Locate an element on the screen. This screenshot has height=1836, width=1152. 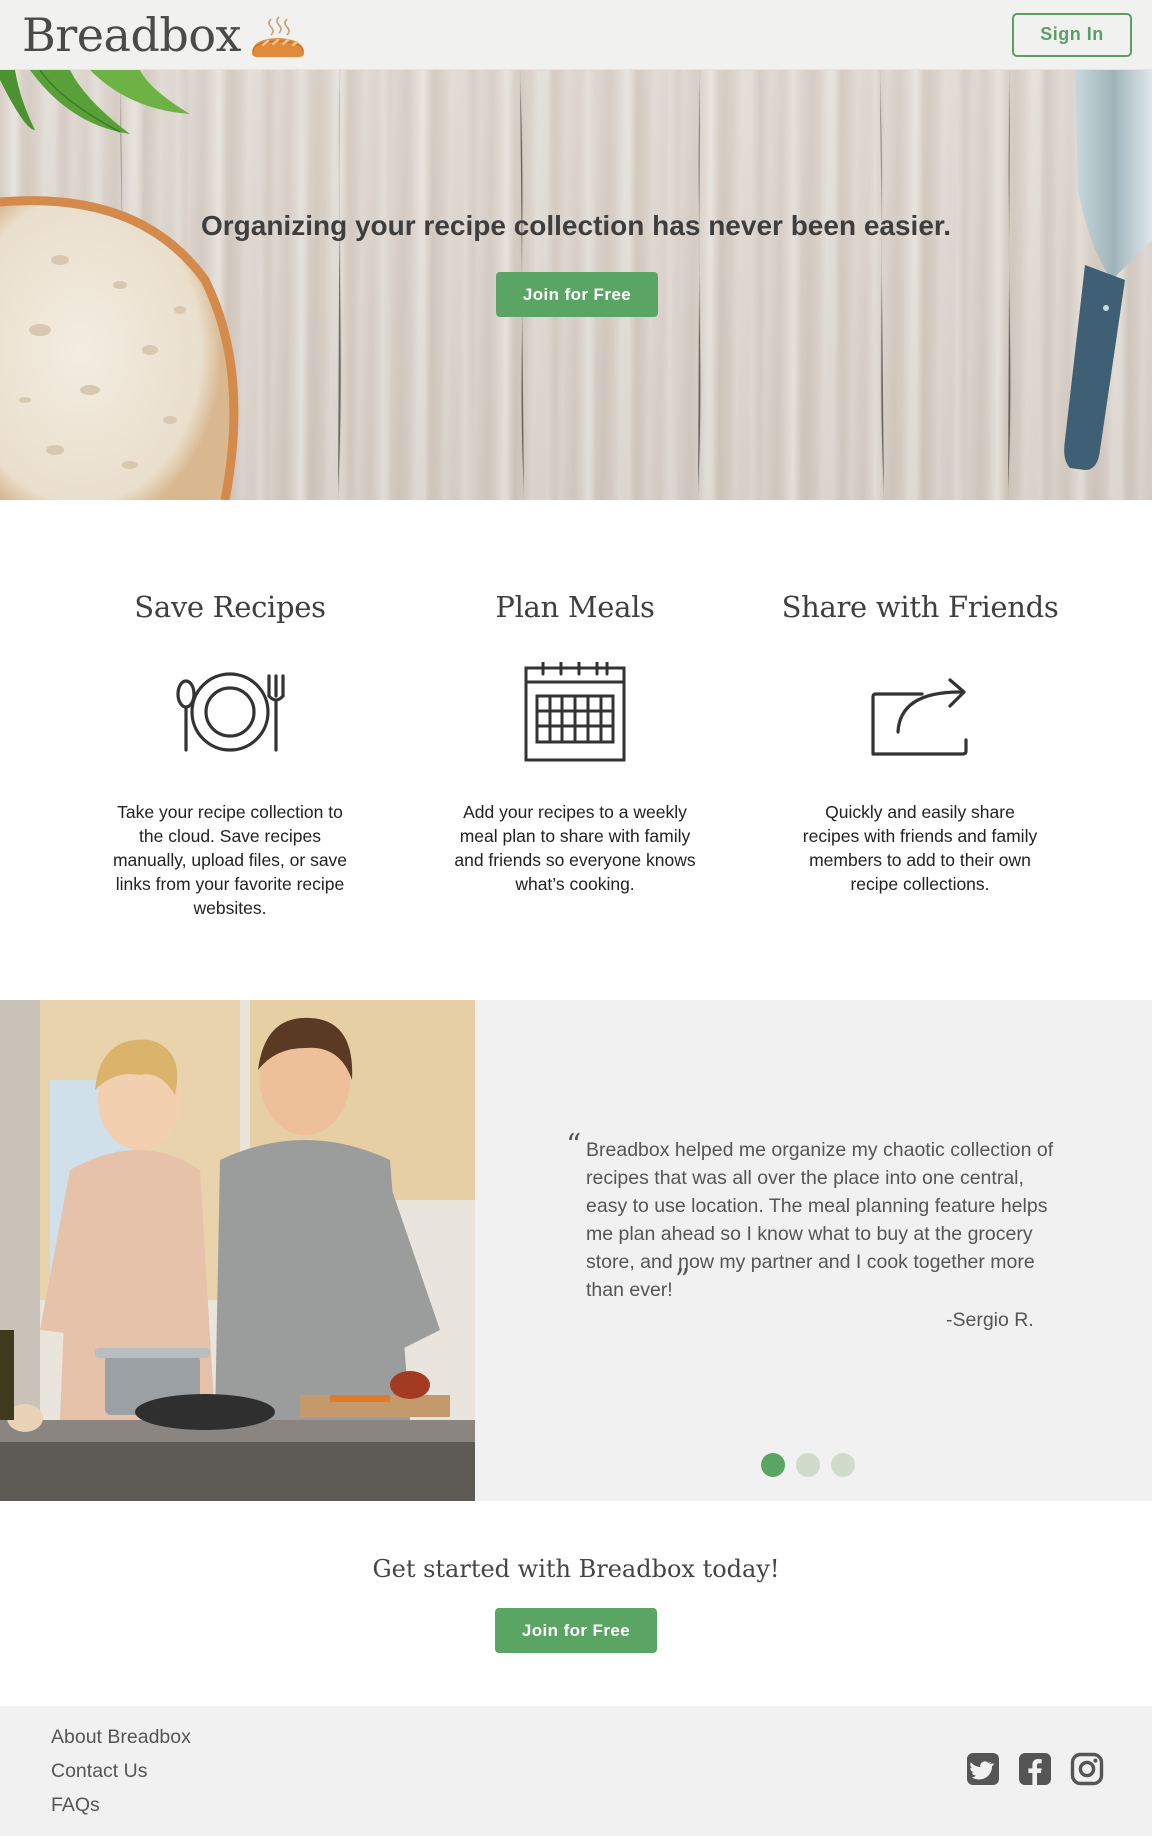
join-free-button-bottom: Join for Free is located at coordinates (576, 1630).